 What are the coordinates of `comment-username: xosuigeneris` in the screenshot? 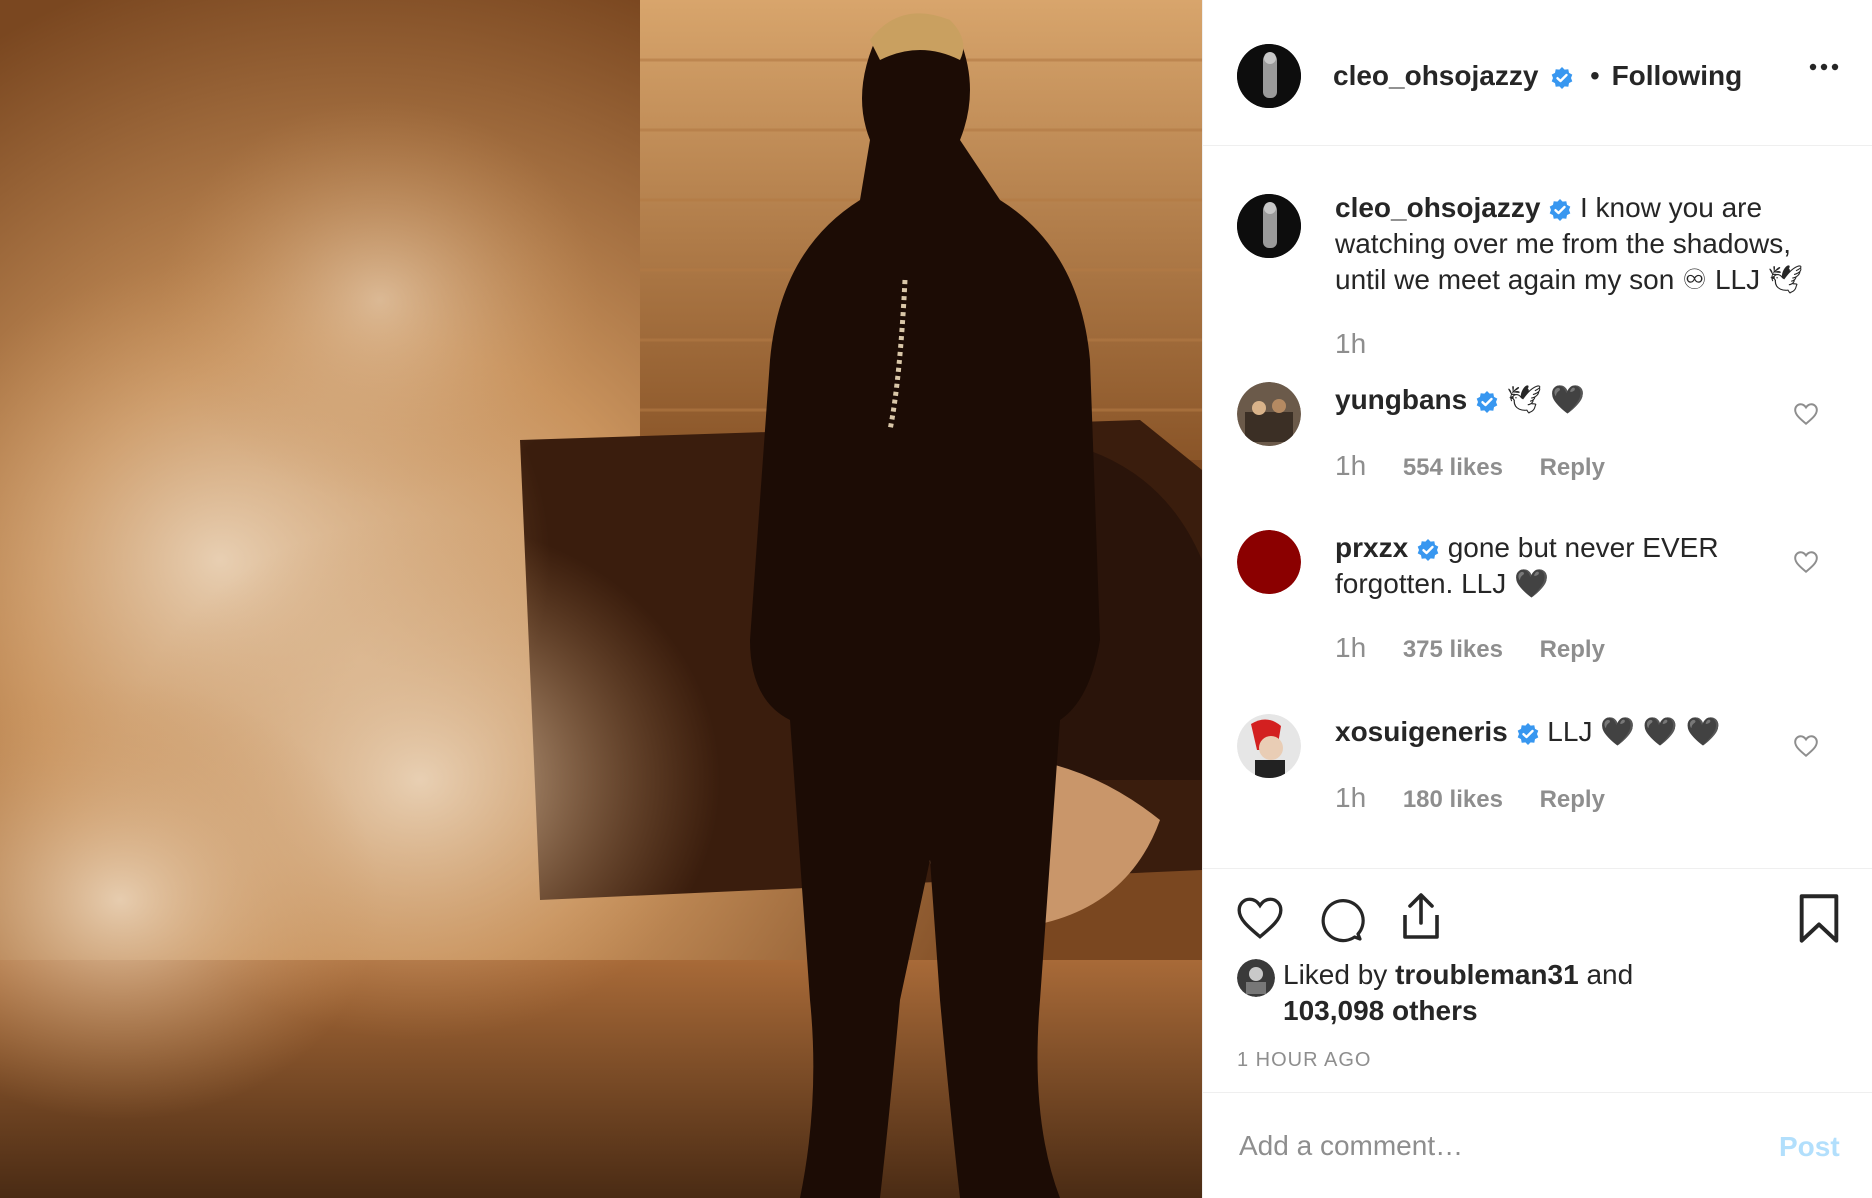 It's located at (1421, 731).